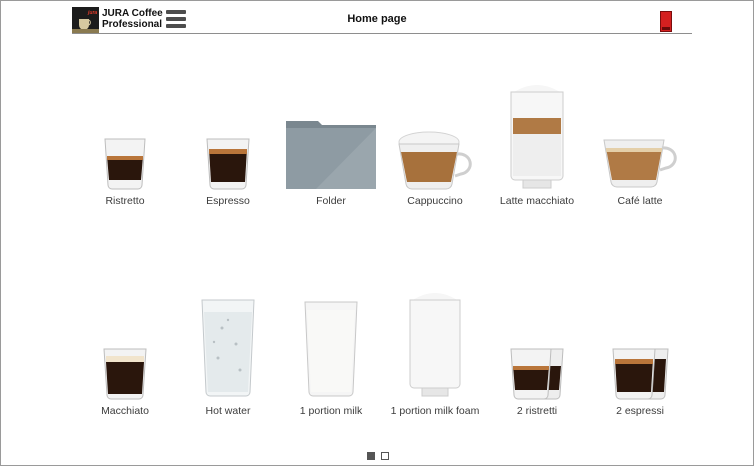 This screenshot has width=754, height=466. Describe the element at coordinates (331, 153) in the screenshot. I see `folder-icon` at that location.